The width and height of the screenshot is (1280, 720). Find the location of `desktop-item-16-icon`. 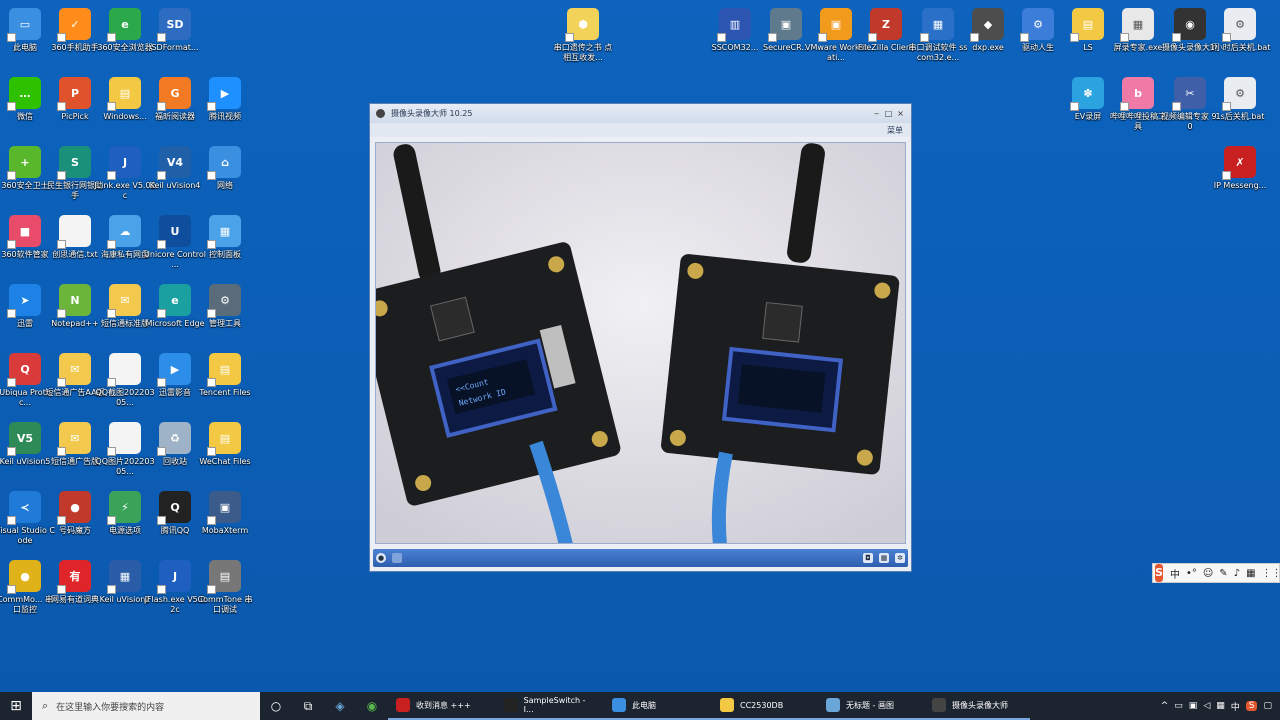

desktop-item-16-icon is located at coordinates (74, 232).